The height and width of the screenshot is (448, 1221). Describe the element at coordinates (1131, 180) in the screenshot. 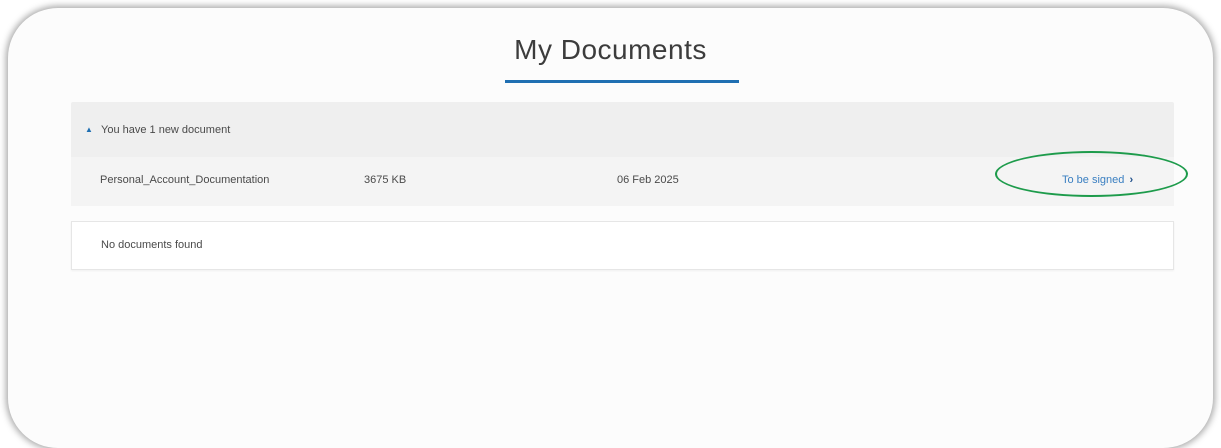

I see `chevron-right-icon: ›` at that location.